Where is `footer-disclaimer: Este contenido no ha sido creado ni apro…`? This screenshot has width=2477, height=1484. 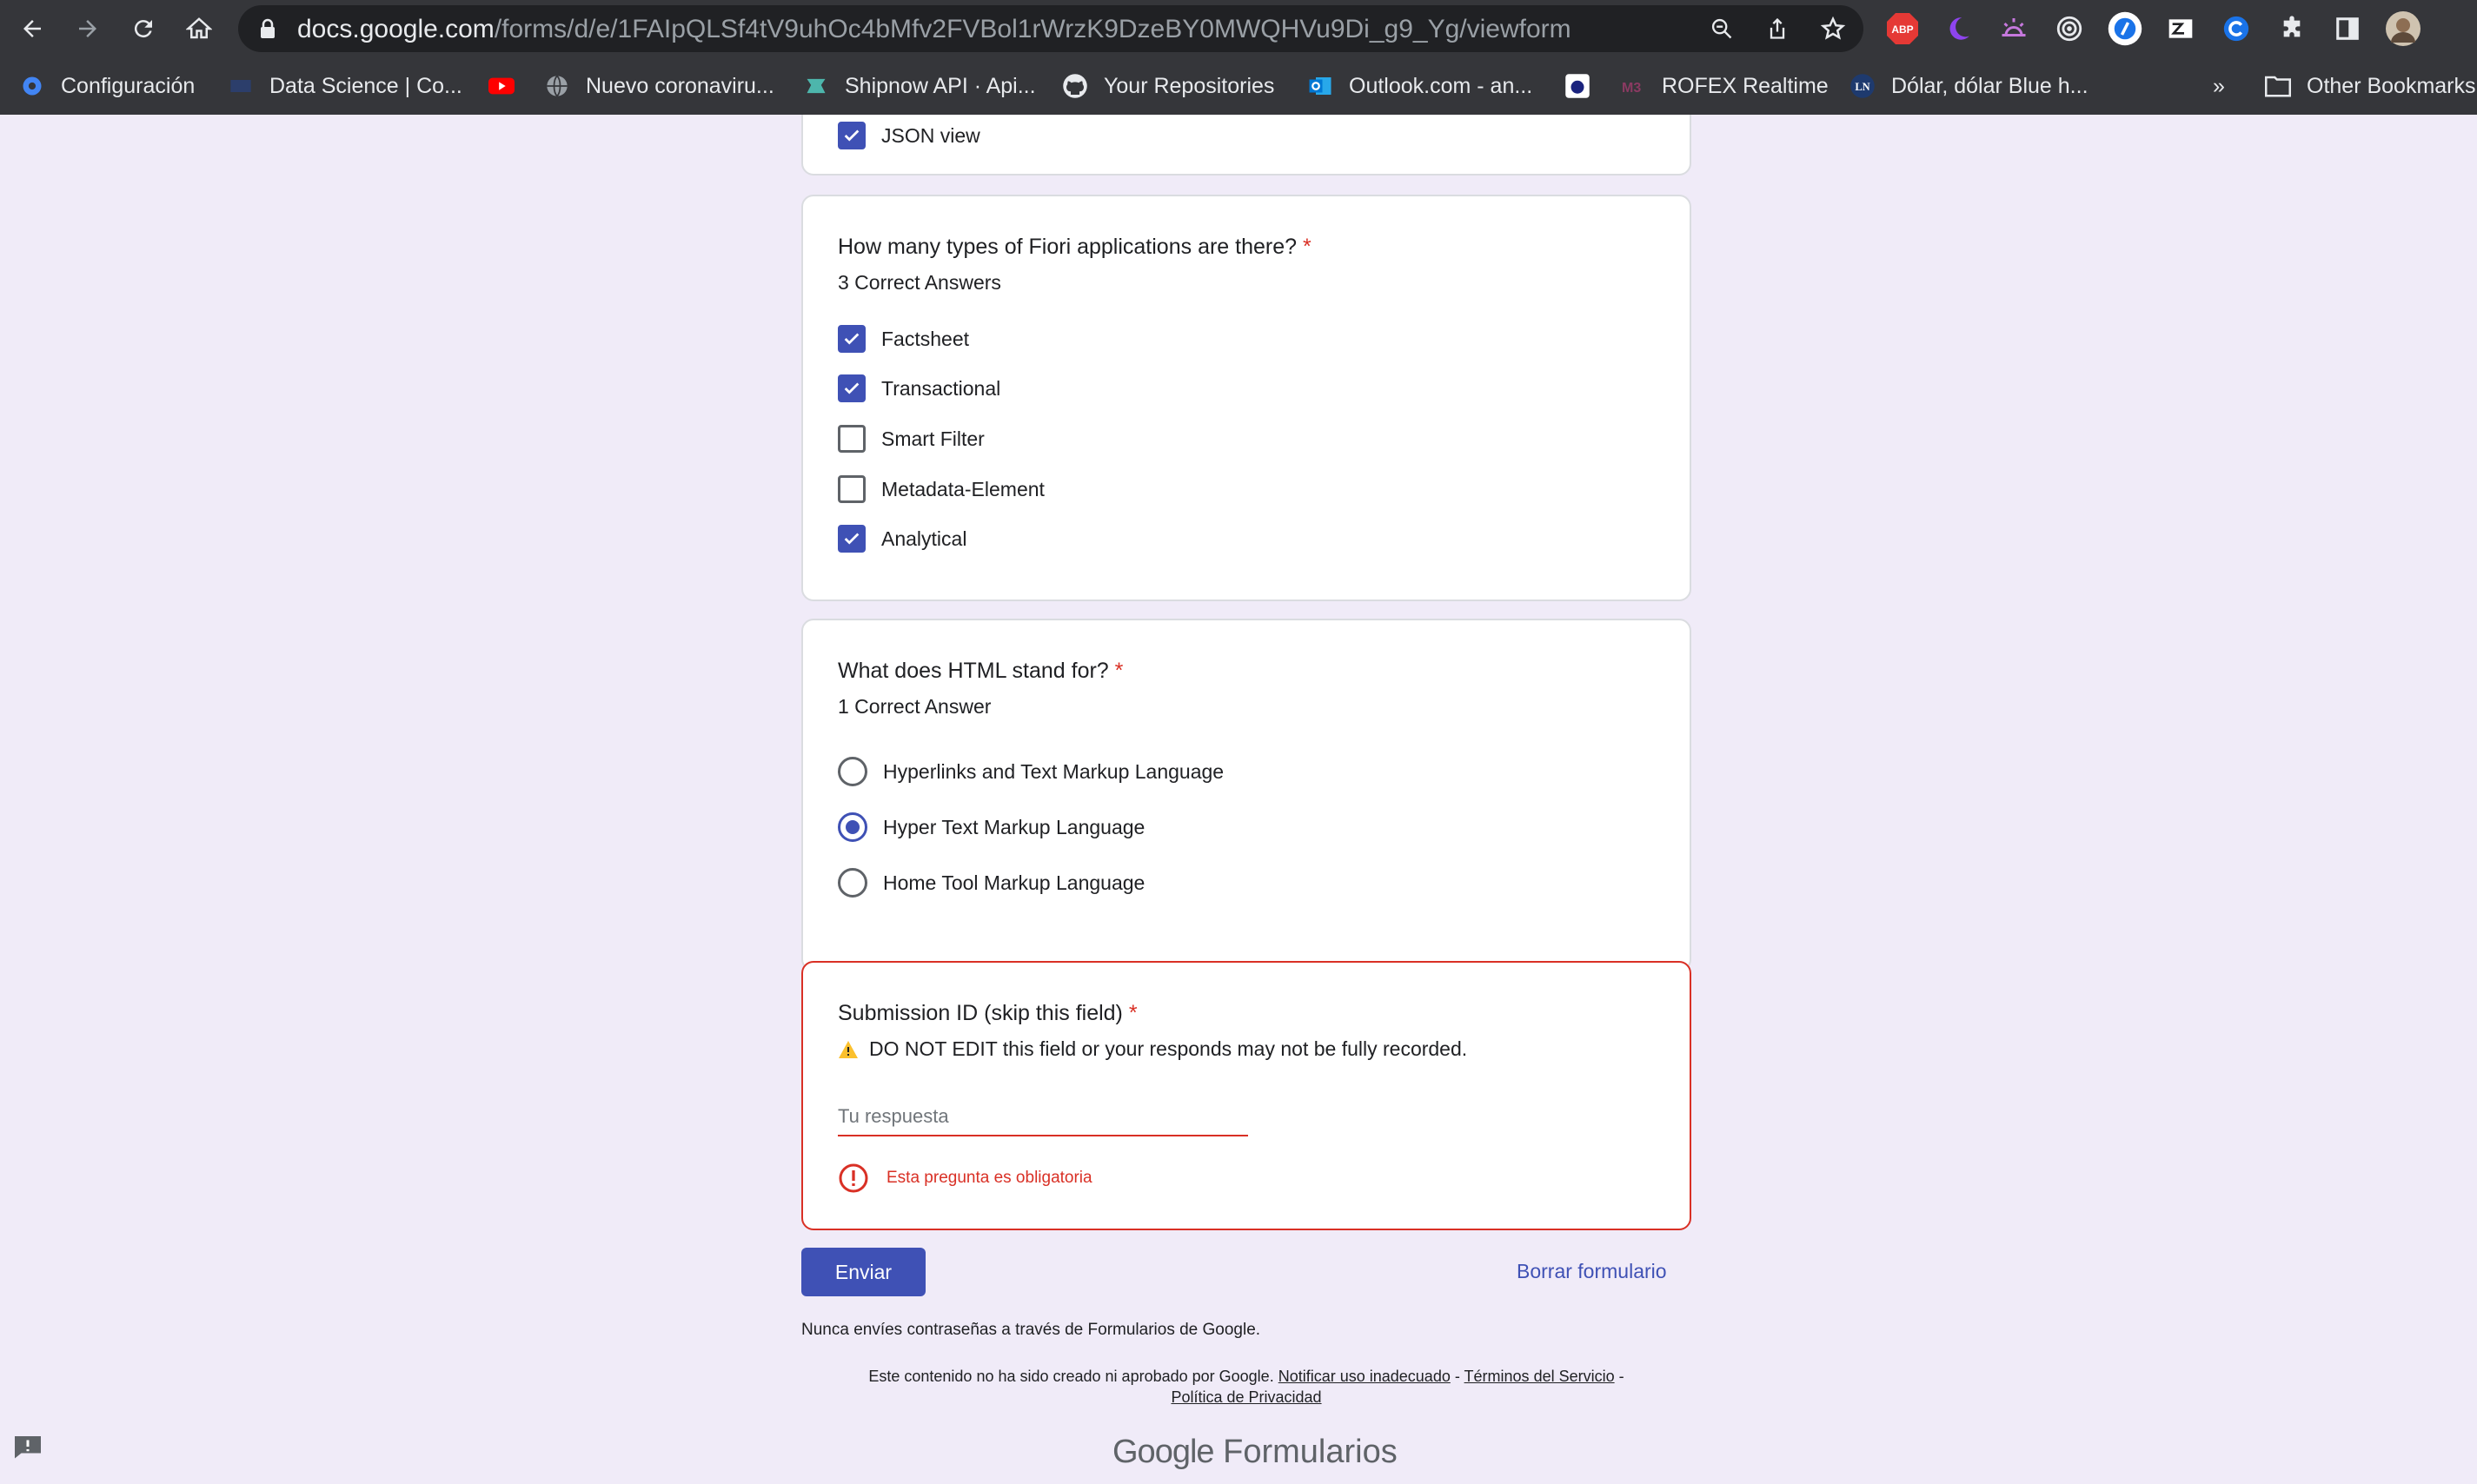 footer-disclaimer: Este contenido no ha sido creado ni apro… is located at coordinates (1071, 1376).